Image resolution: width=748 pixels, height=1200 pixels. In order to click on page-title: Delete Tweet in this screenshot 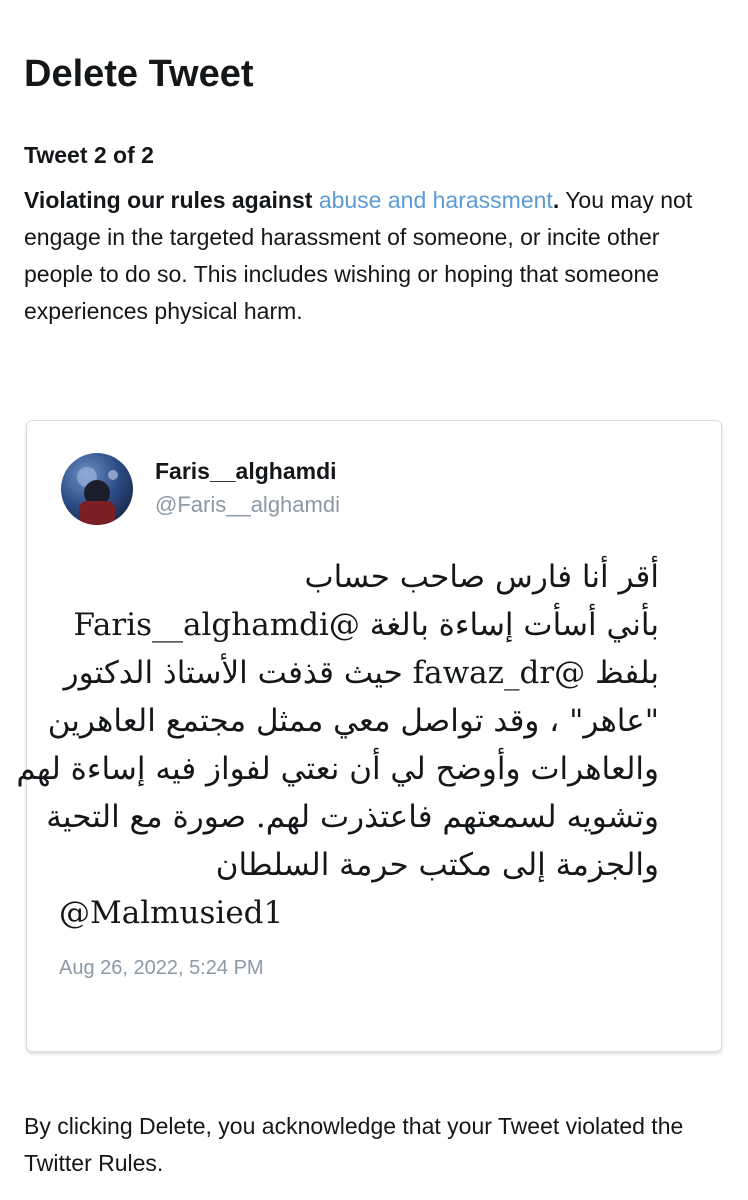, I will do `click(139, 74)`.